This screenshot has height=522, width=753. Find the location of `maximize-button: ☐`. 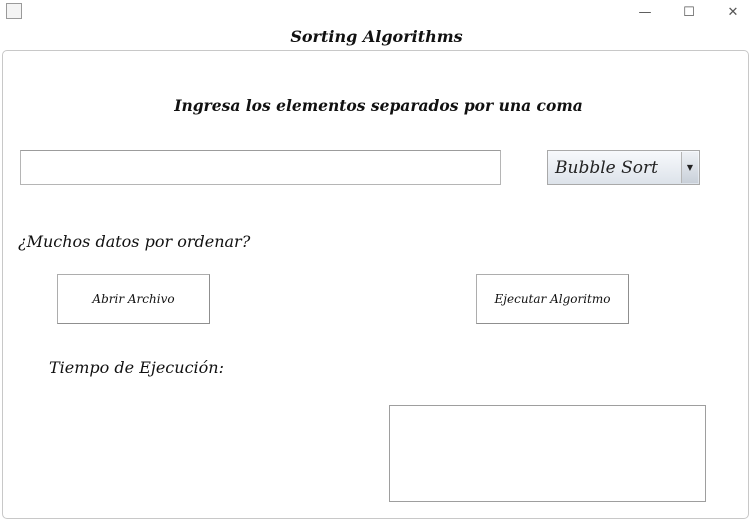

maximize-button: ☐ is located at coordinates (689, 12).